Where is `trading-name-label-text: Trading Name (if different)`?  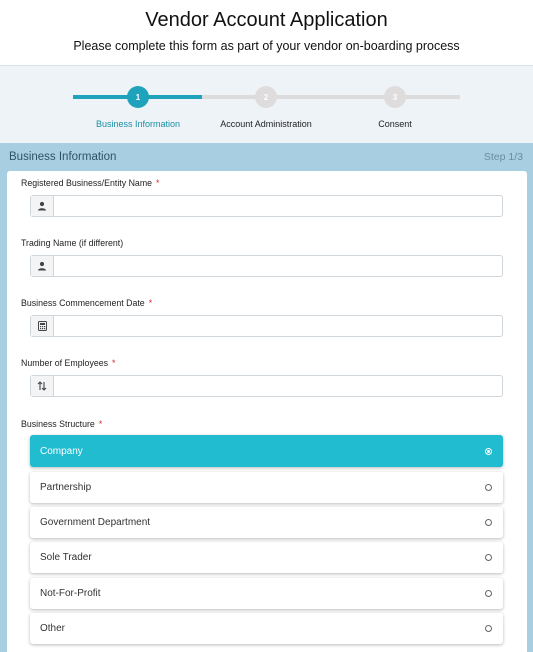
trading-name-label-text: Trading Name (if different) is located at coordinates (72, 243).